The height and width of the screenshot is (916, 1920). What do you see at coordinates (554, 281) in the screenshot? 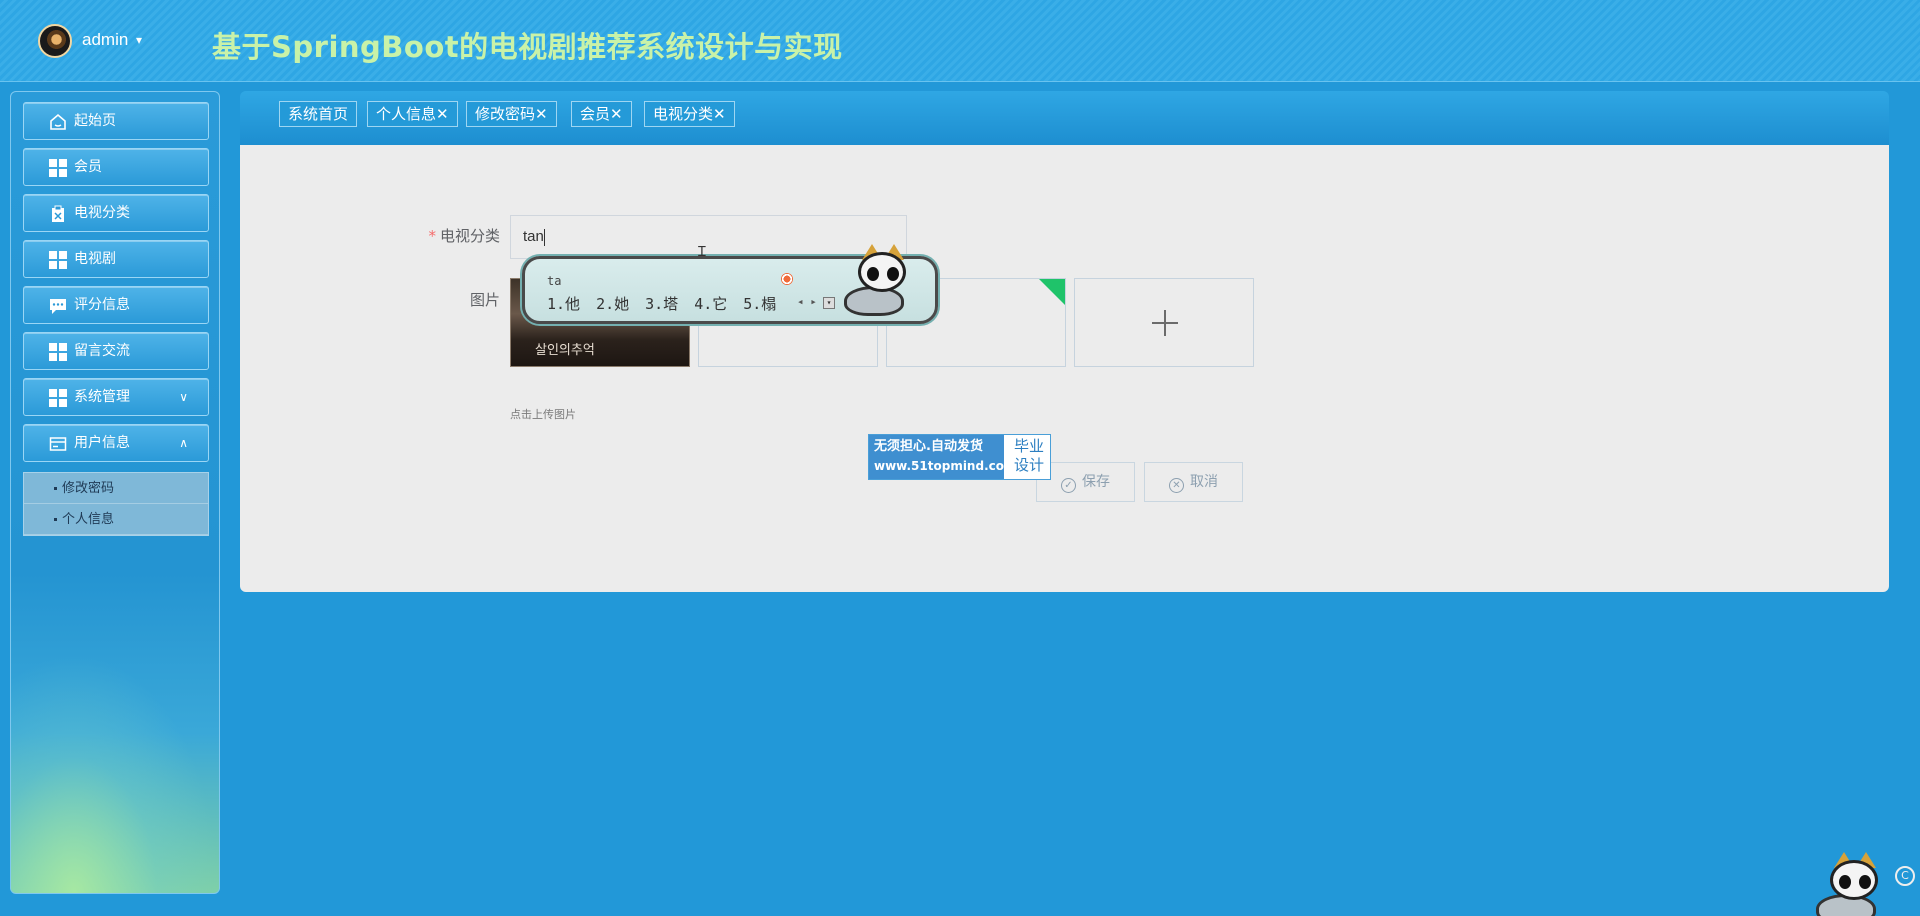
I see `ime-composition: ta` at bounding box center [554, 281].